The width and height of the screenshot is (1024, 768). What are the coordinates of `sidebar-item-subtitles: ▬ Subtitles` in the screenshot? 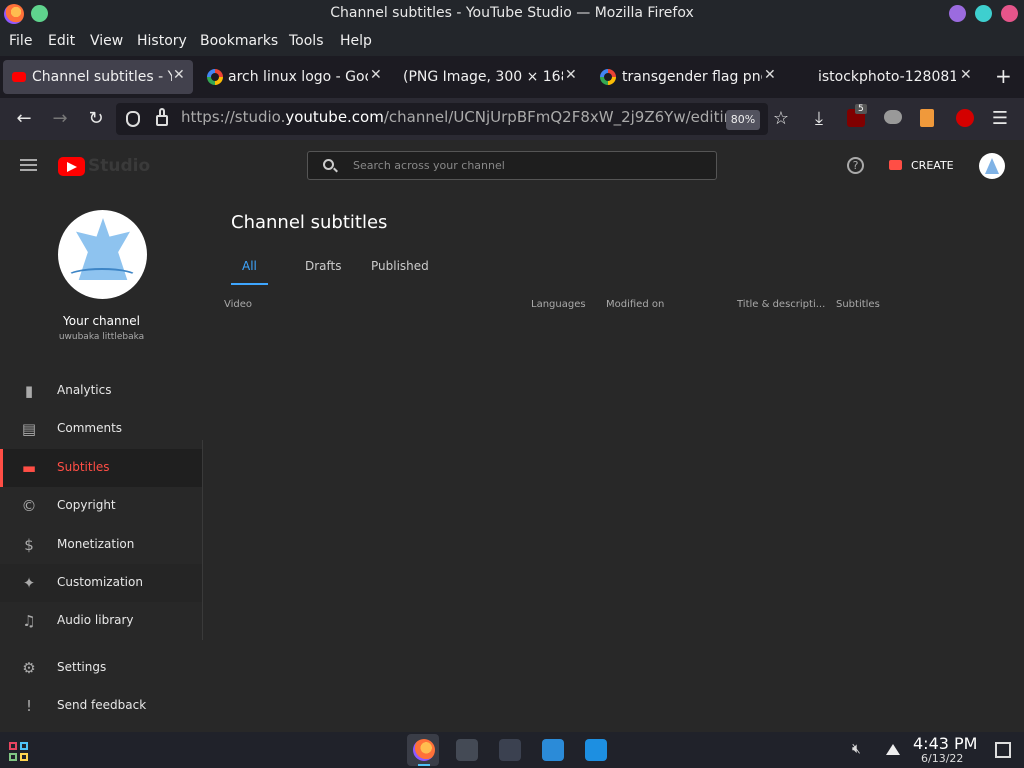 It's located at (101, 468).